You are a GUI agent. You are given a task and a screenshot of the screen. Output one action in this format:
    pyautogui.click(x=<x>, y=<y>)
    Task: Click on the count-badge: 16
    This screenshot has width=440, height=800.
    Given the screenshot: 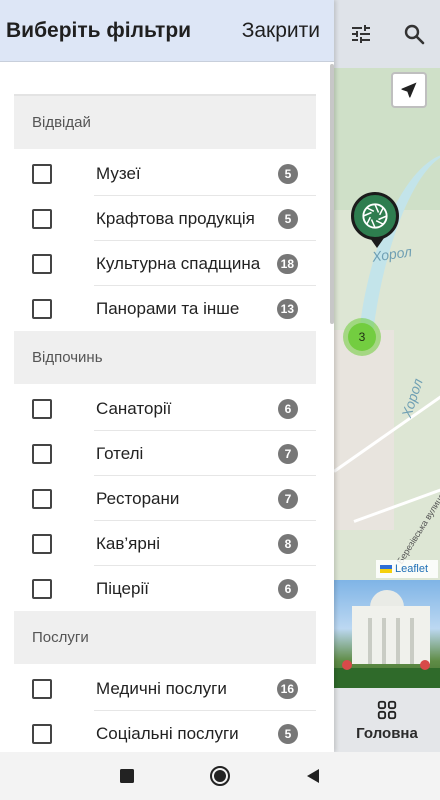 What is the action you would take?
    pyautogui.click(x=287, y=688)
    